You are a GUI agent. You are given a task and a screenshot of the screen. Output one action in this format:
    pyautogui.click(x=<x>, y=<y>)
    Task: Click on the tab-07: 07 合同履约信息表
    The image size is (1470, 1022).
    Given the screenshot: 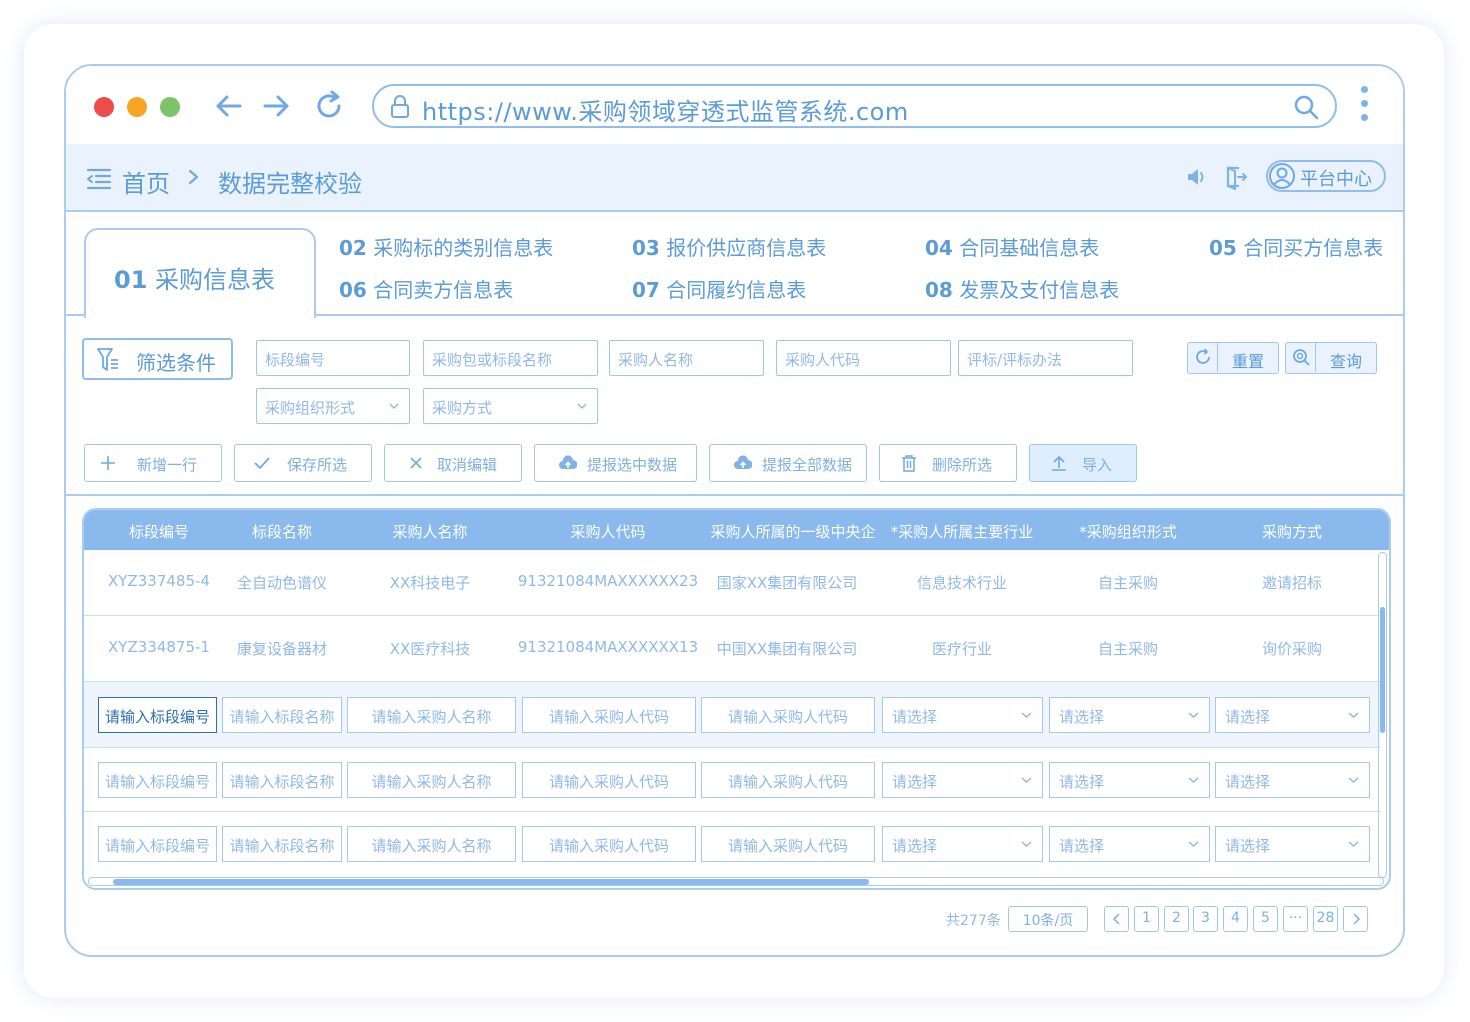 What is the action you would take?
    pyautogui.click(x=719, y=288)
    